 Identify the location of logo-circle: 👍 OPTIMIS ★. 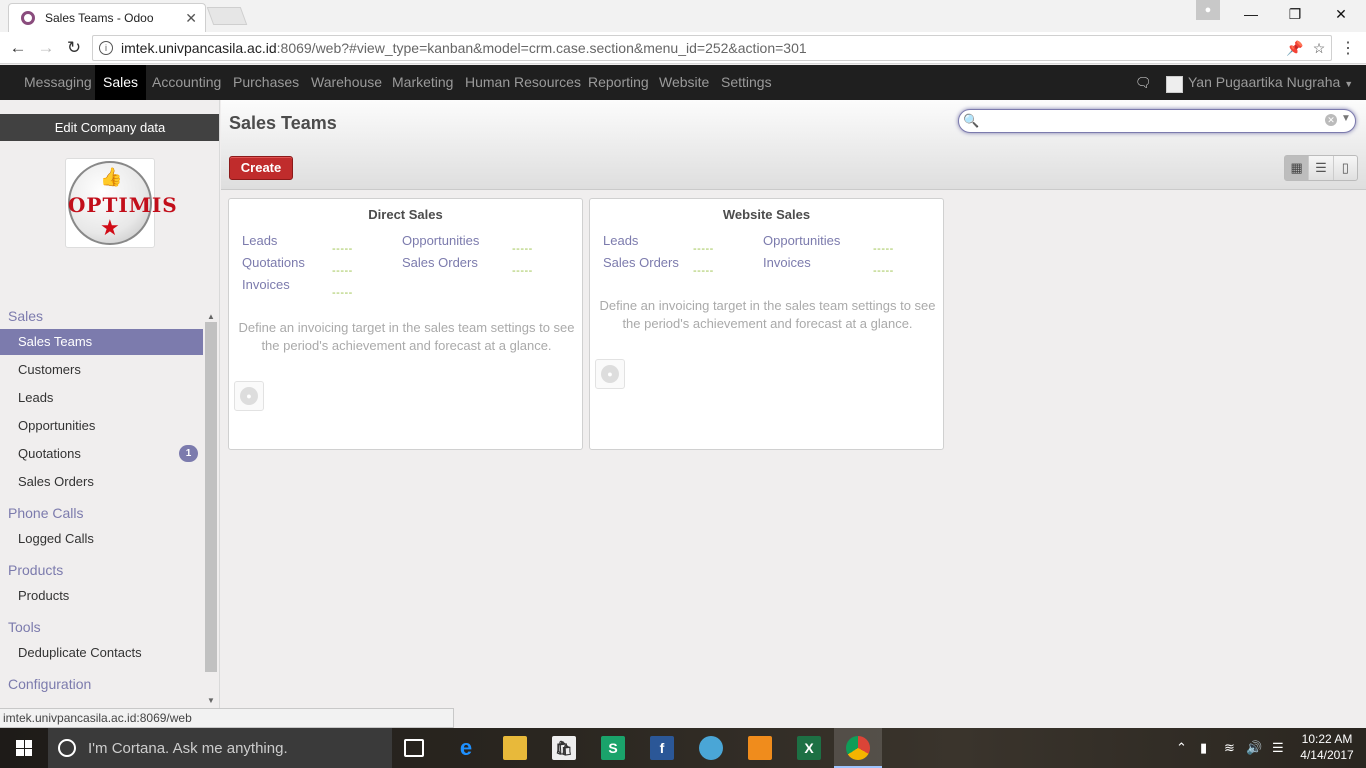
(122, 203).